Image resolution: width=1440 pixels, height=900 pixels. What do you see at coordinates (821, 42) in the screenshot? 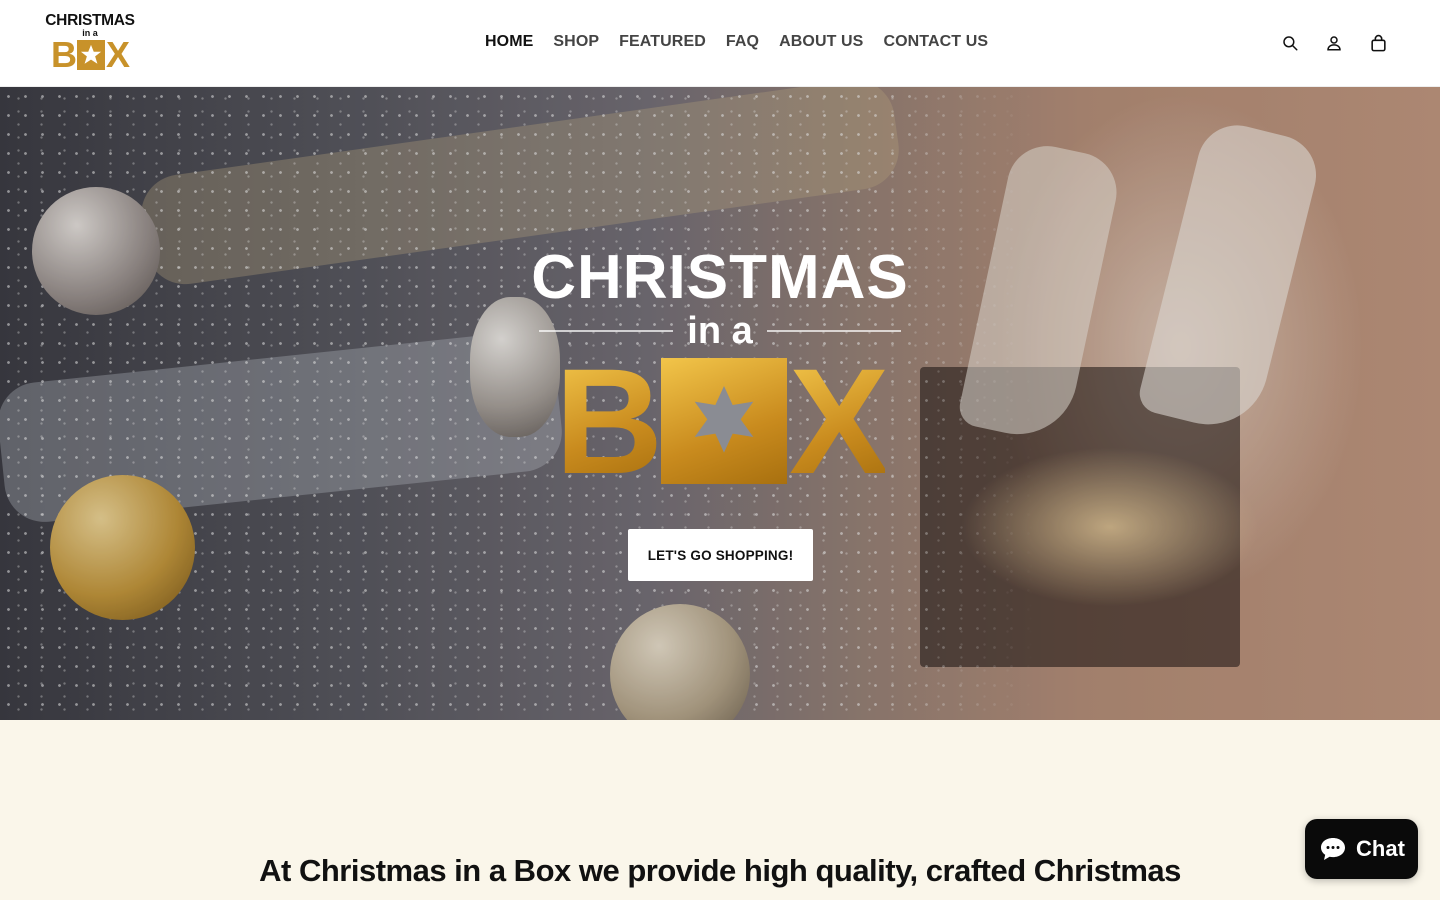
I see `nav-about-us: ABOUT US` at bounding box center [821, 42].